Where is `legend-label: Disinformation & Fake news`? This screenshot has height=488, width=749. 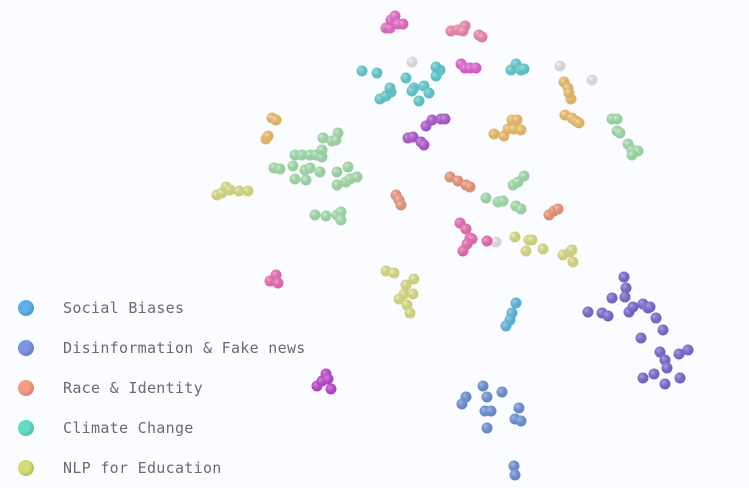 legend-label: Disinformation & Fake news is located at coordinates (184, 348).